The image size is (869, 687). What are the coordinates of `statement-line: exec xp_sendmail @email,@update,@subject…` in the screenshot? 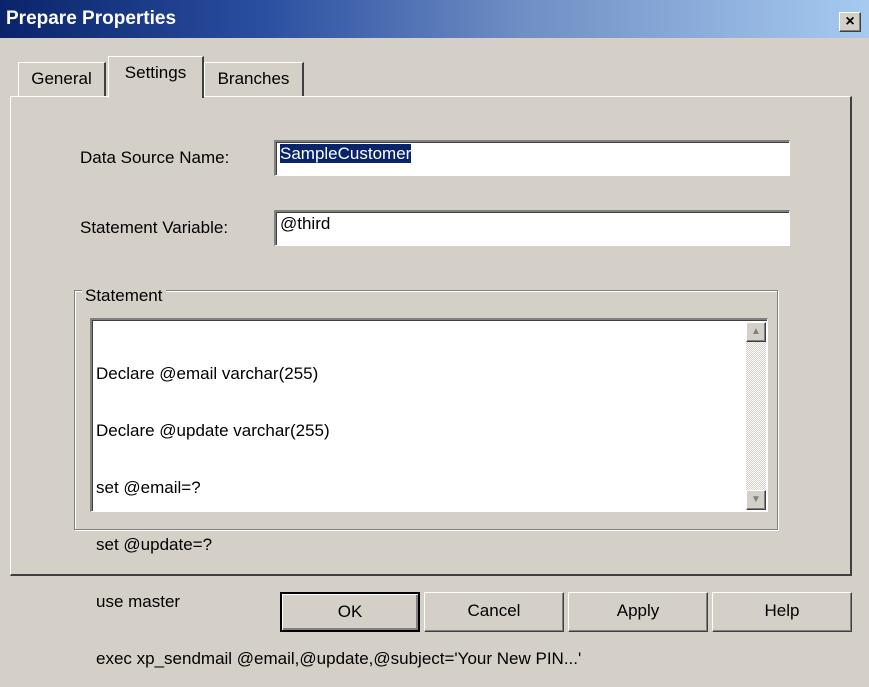 It's located at (339, 658).